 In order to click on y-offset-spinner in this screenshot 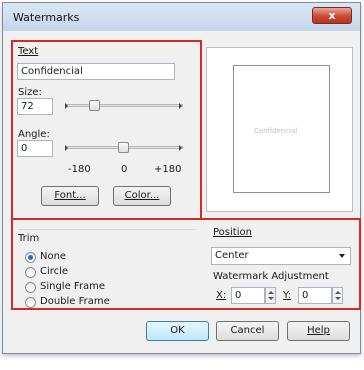, I will do `click(337, 295)`.